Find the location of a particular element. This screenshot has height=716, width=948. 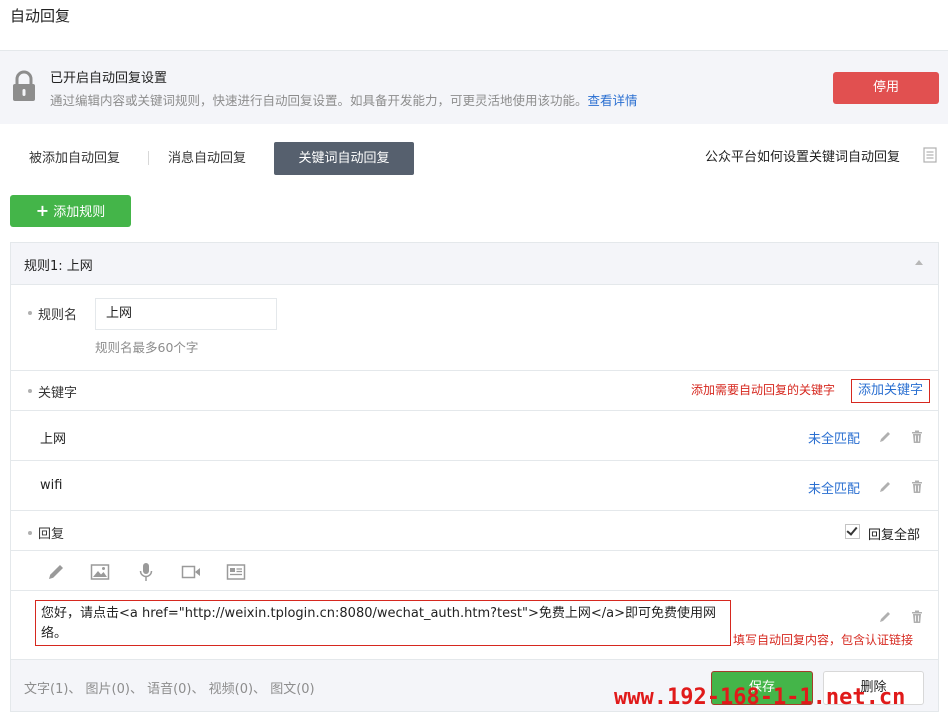

document-icon is located at coordinates (930, 155).